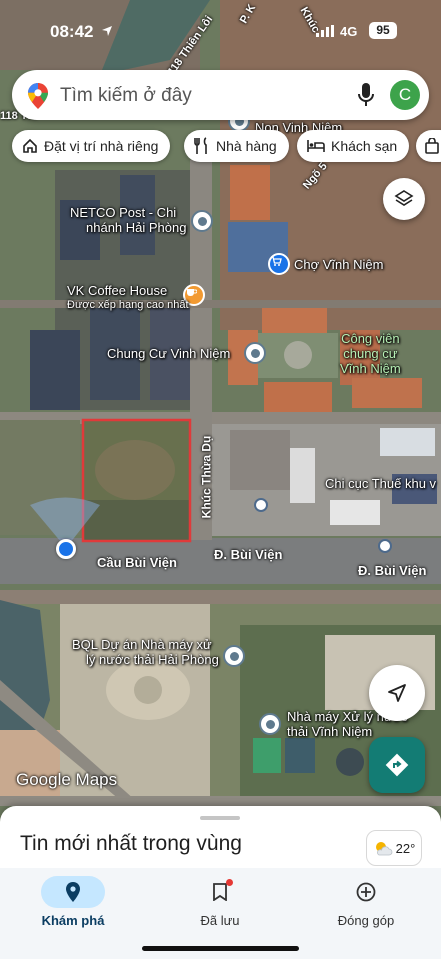 The height and width of the screenshot is (959, 441). What do you see at coordinates (370, 338) in the screenshot?
I see `label-park-line1: Công viên` at bounding box center [370, 338].